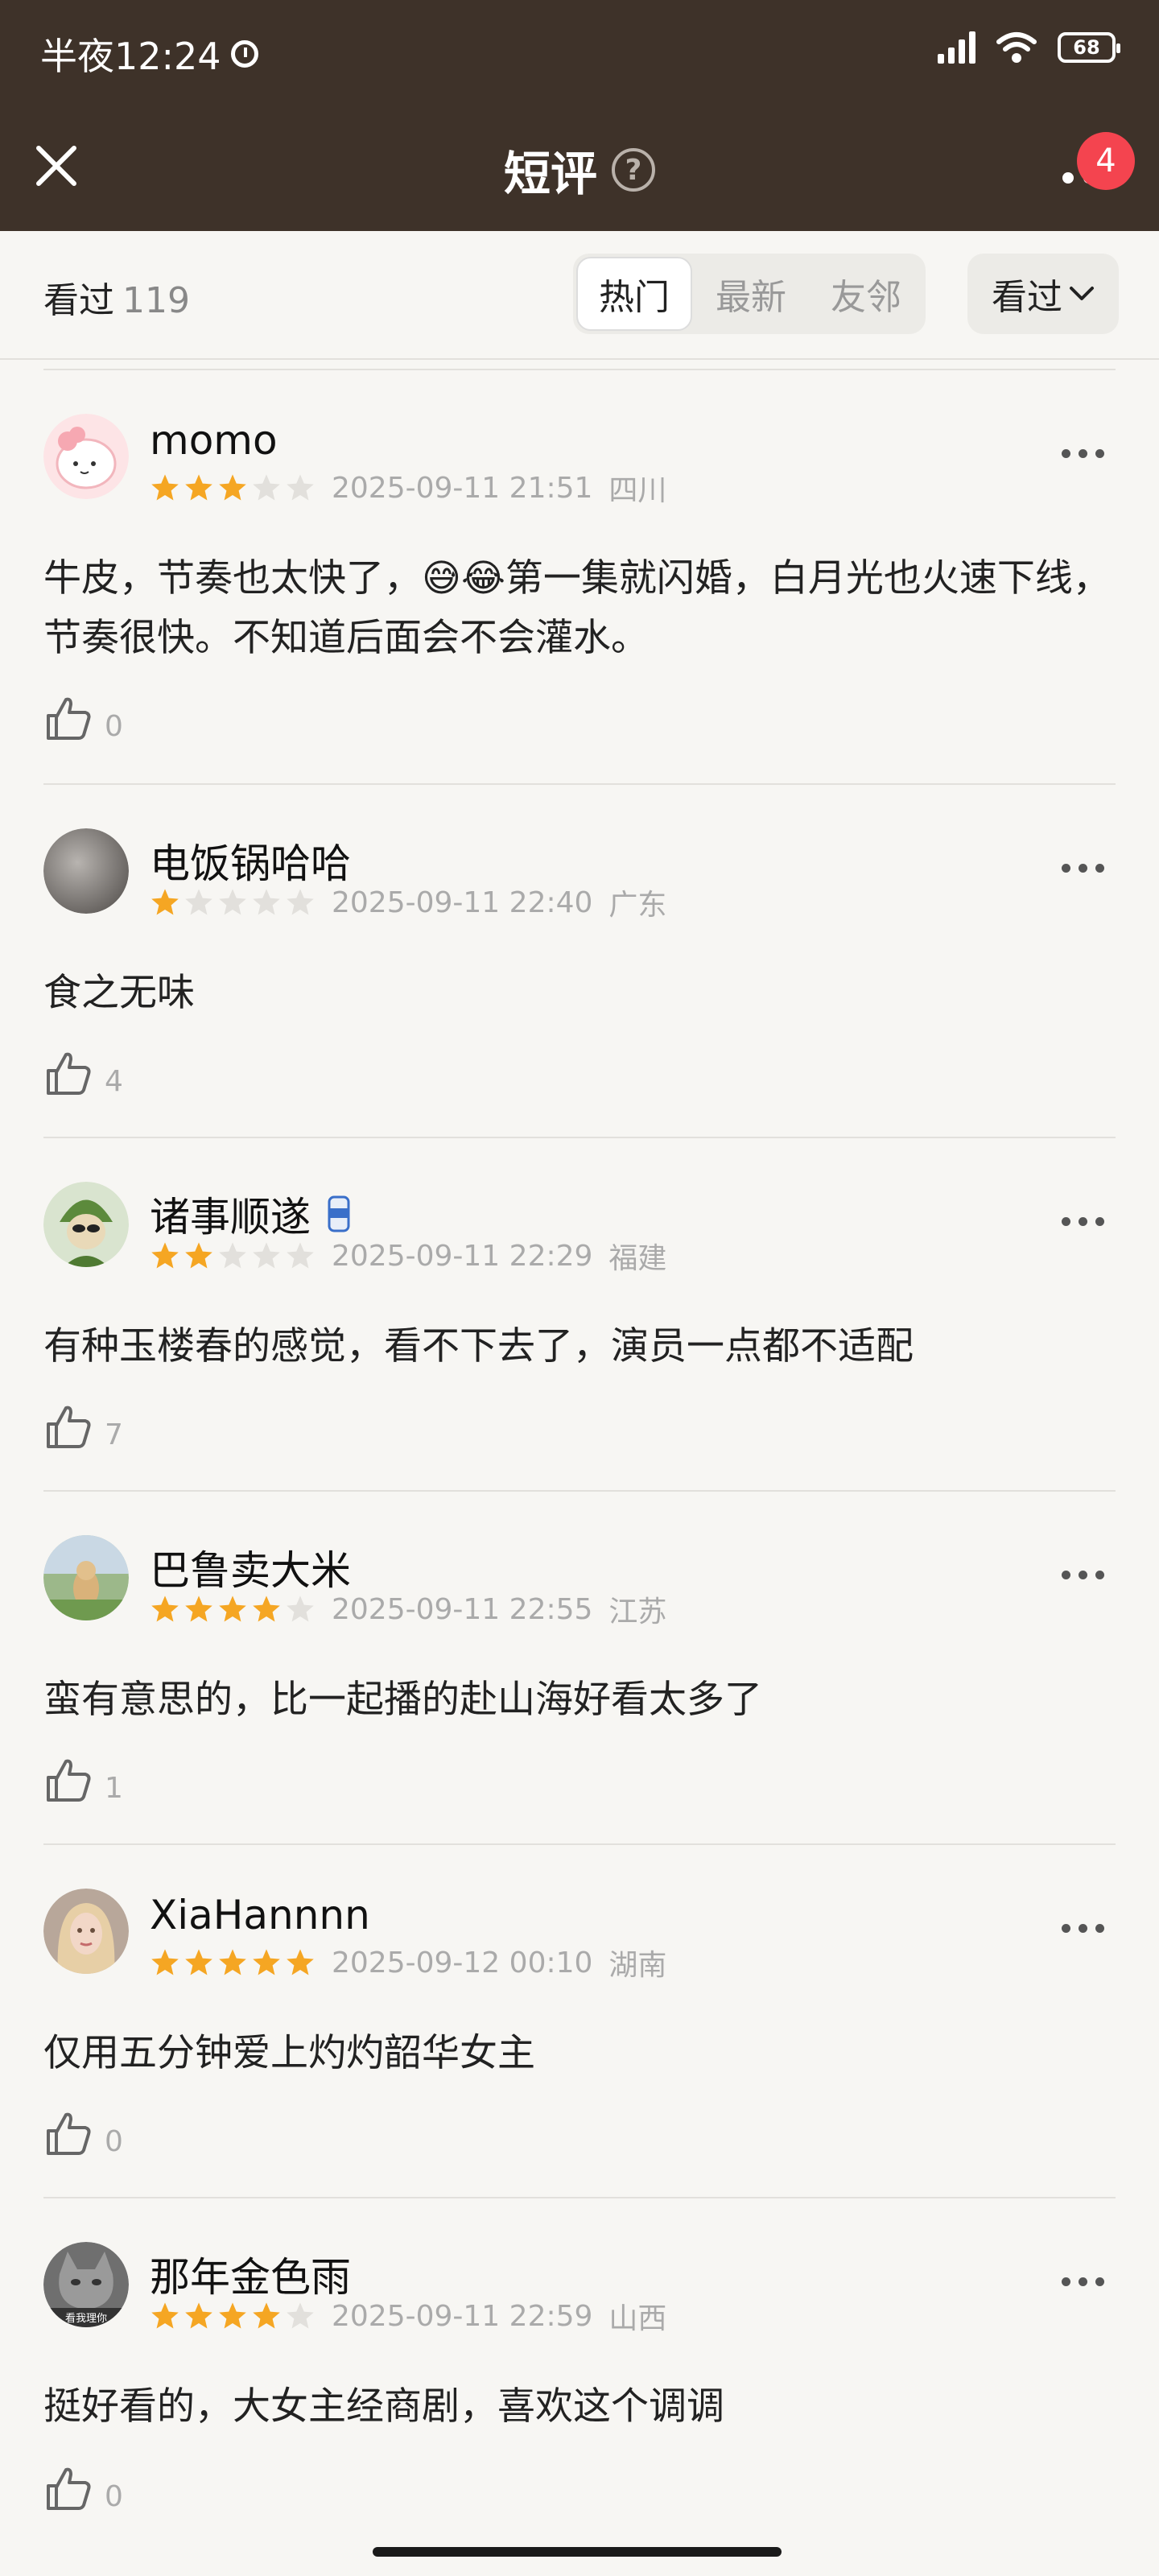 Image resolution: width=1159 pixels, height=2576 pixels. What do you see at coordinates (550, 174) in the screenshot?
I see `page-title-text: 短评` at bounding box center [550, 174].